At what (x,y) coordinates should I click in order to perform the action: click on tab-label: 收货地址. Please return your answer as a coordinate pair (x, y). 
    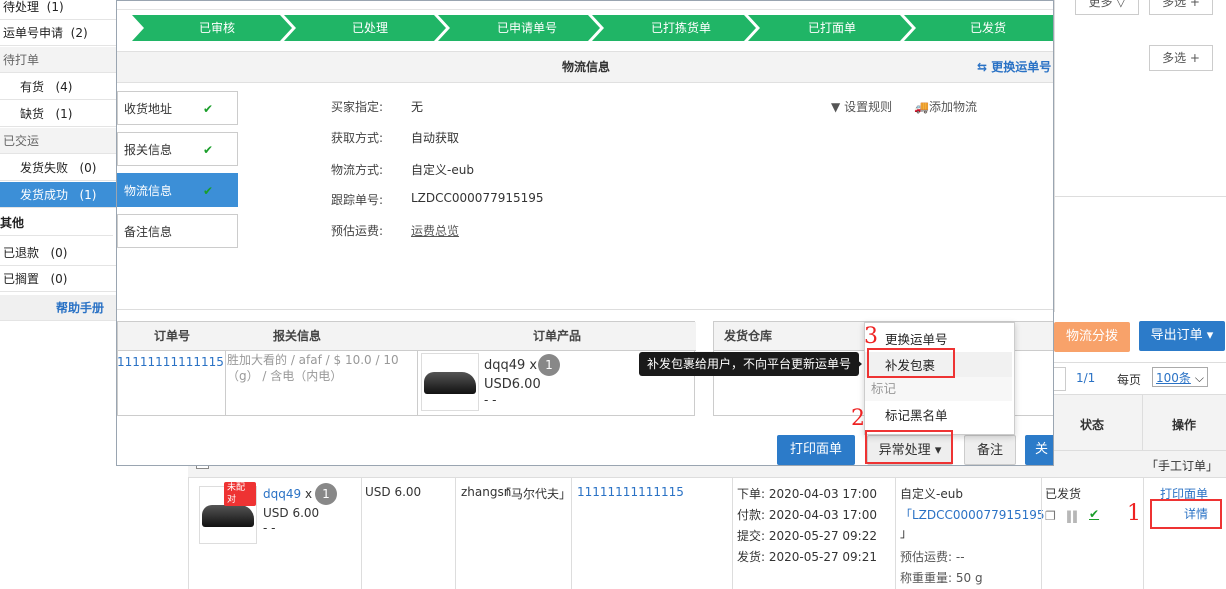
    Looking at the image, I should click on (148, 109).